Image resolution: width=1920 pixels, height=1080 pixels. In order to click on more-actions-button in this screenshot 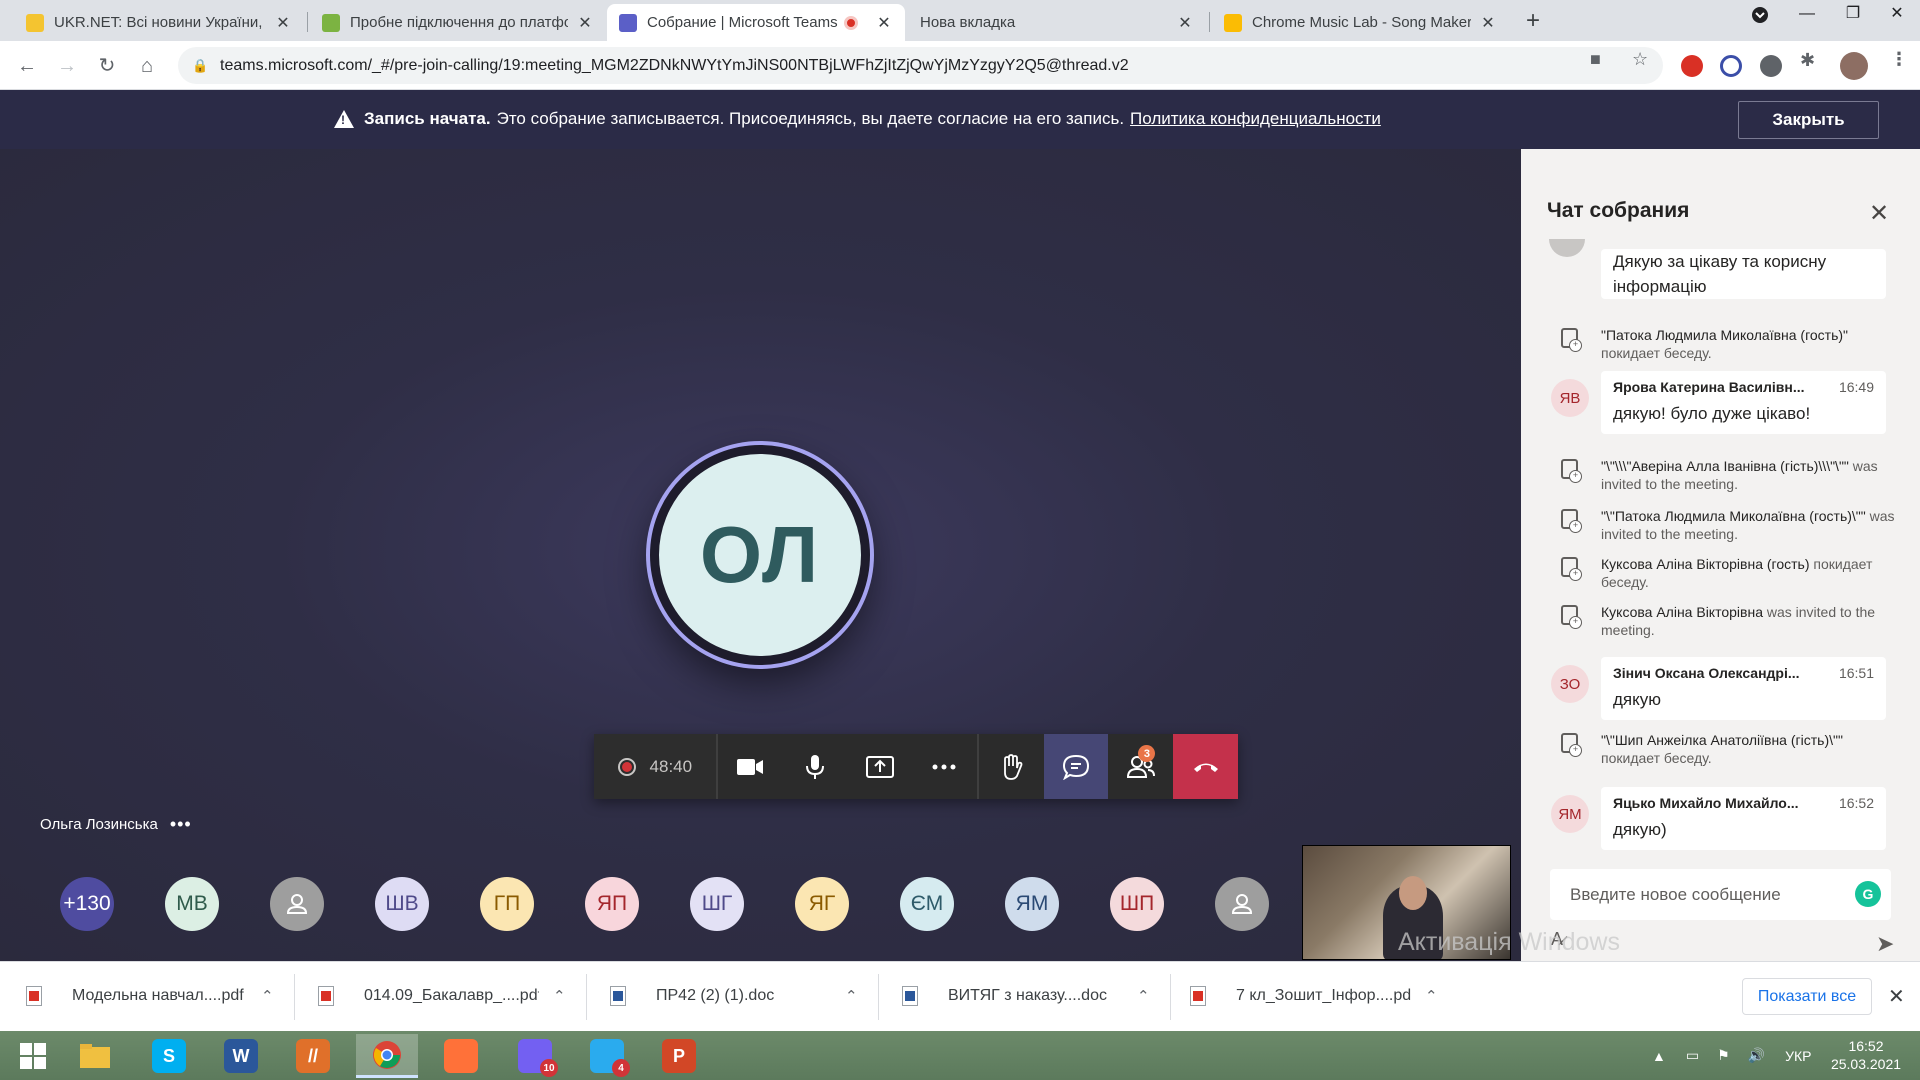, I will do `click(944, 766)`.